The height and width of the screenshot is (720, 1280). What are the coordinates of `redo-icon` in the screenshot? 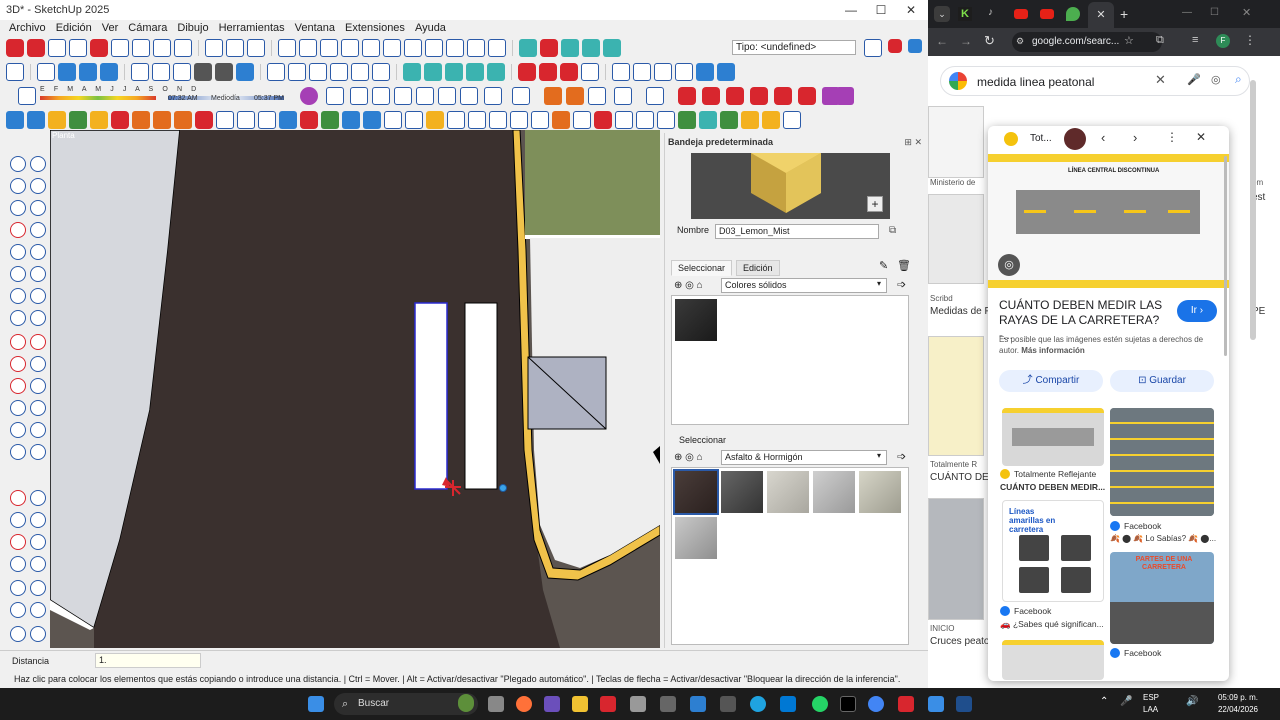 It's located at (455, 47).